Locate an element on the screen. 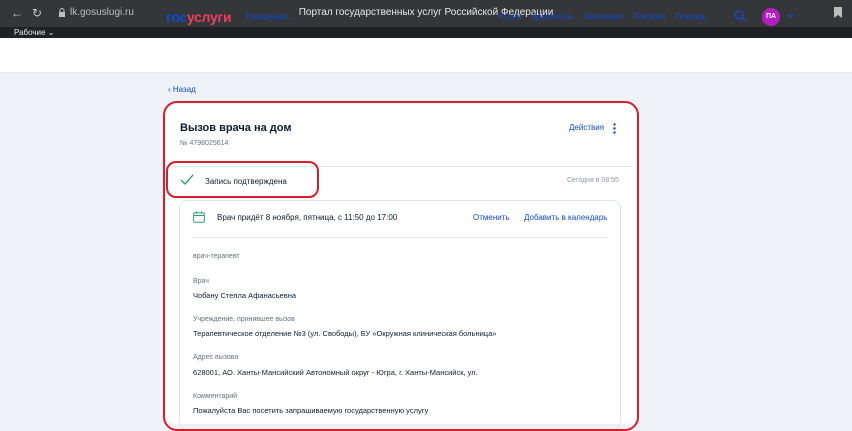 This screenshot has width=852, height=431. chevron-down-icon is located at coordinates (790, 16).